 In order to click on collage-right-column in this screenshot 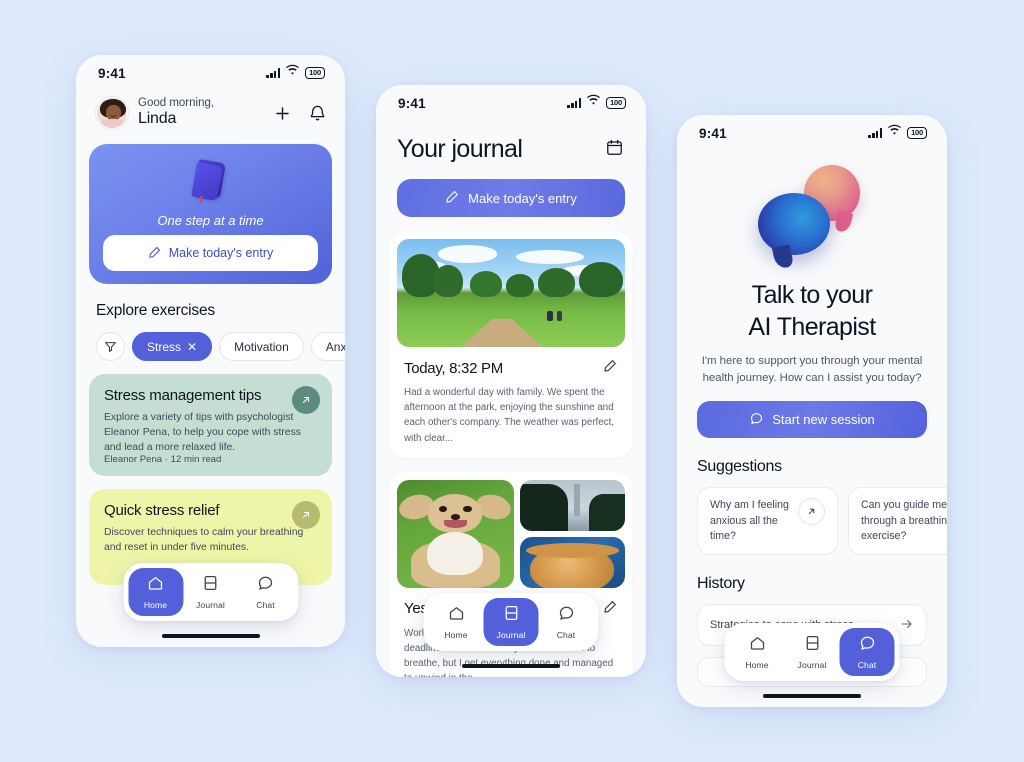, I will do `click(572, 533)`.